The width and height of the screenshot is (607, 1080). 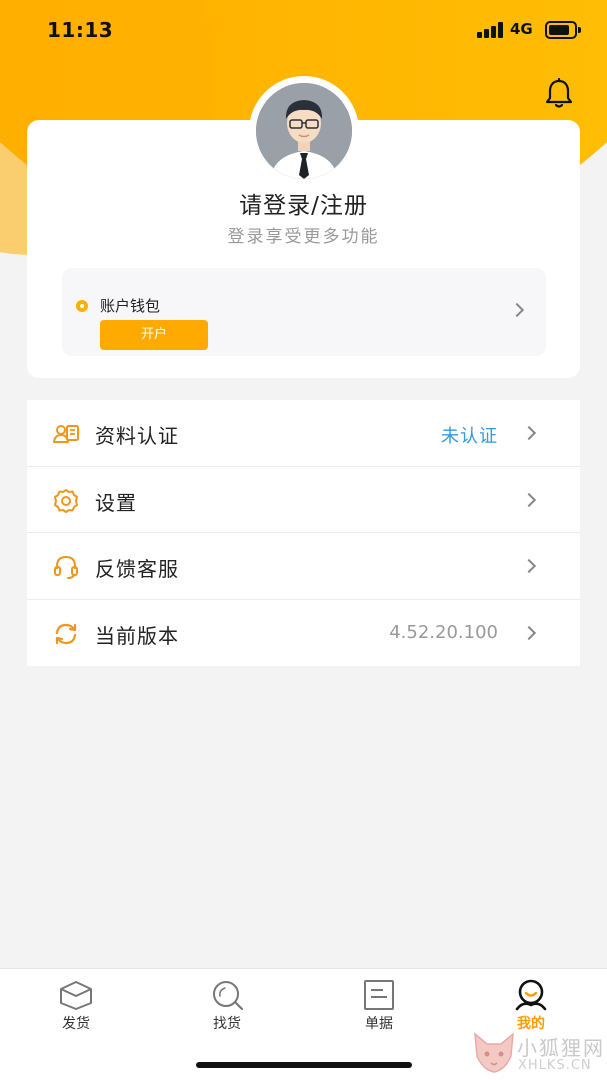 I want to click on box-icon, so click(x=76, y=995).